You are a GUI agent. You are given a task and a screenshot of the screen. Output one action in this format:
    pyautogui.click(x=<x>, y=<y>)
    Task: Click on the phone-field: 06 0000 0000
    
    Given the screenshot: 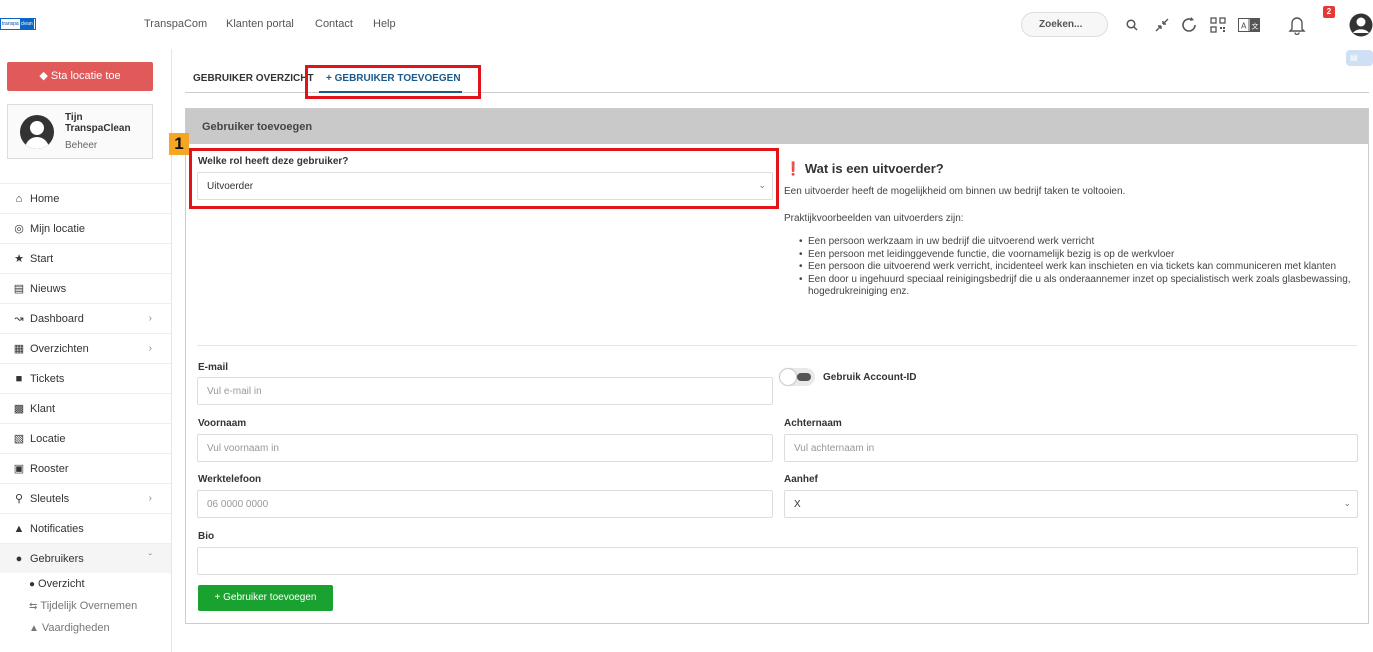 What is the action you would take?
    pyautogui.click(x=485, y=504)
    